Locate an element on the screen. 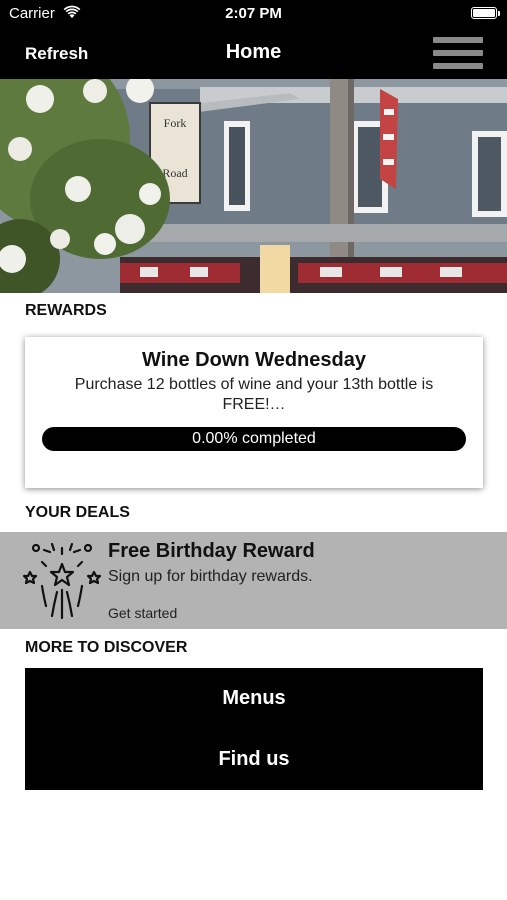  status-bar: Carrier 2:07 PM is located at coordinates (253, 14).